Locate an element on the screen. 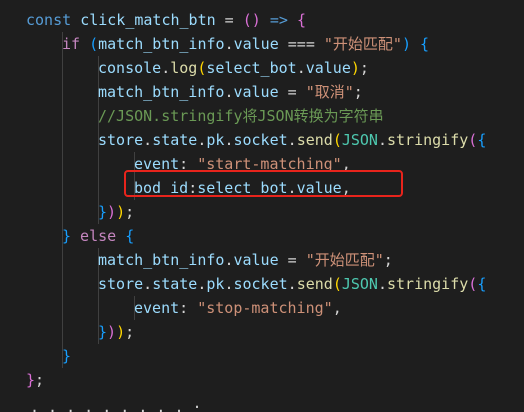  code-line: event: "stop-matching", is located at coordinates (238, 308).